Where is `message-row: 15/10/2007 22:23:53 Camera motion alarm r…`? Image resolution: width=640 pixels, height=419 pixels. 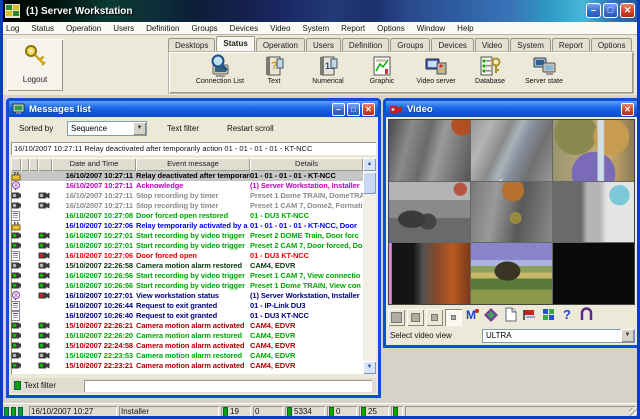 message-row: 15/10/2007 22:23:53 Camera motion alarm r… is located at coordinates (187, 356).